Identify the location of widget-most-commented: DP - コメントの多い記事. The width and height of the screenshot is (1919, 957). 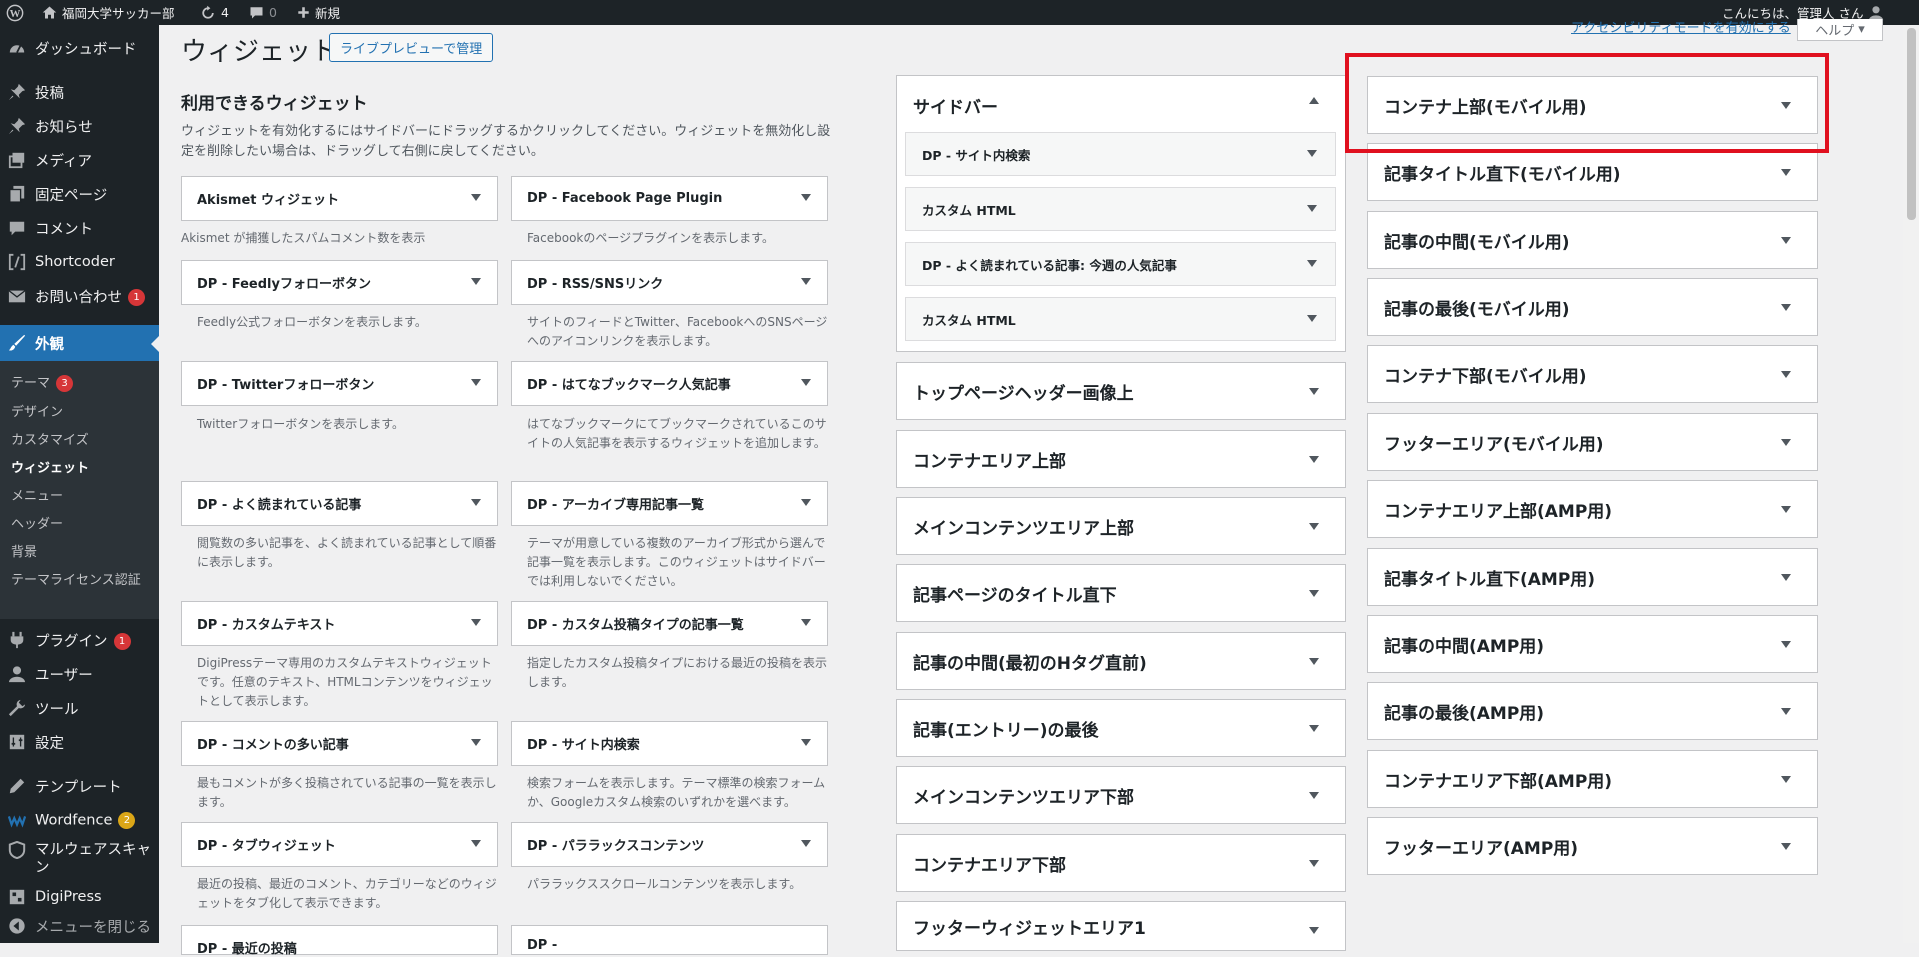
(339, 743).